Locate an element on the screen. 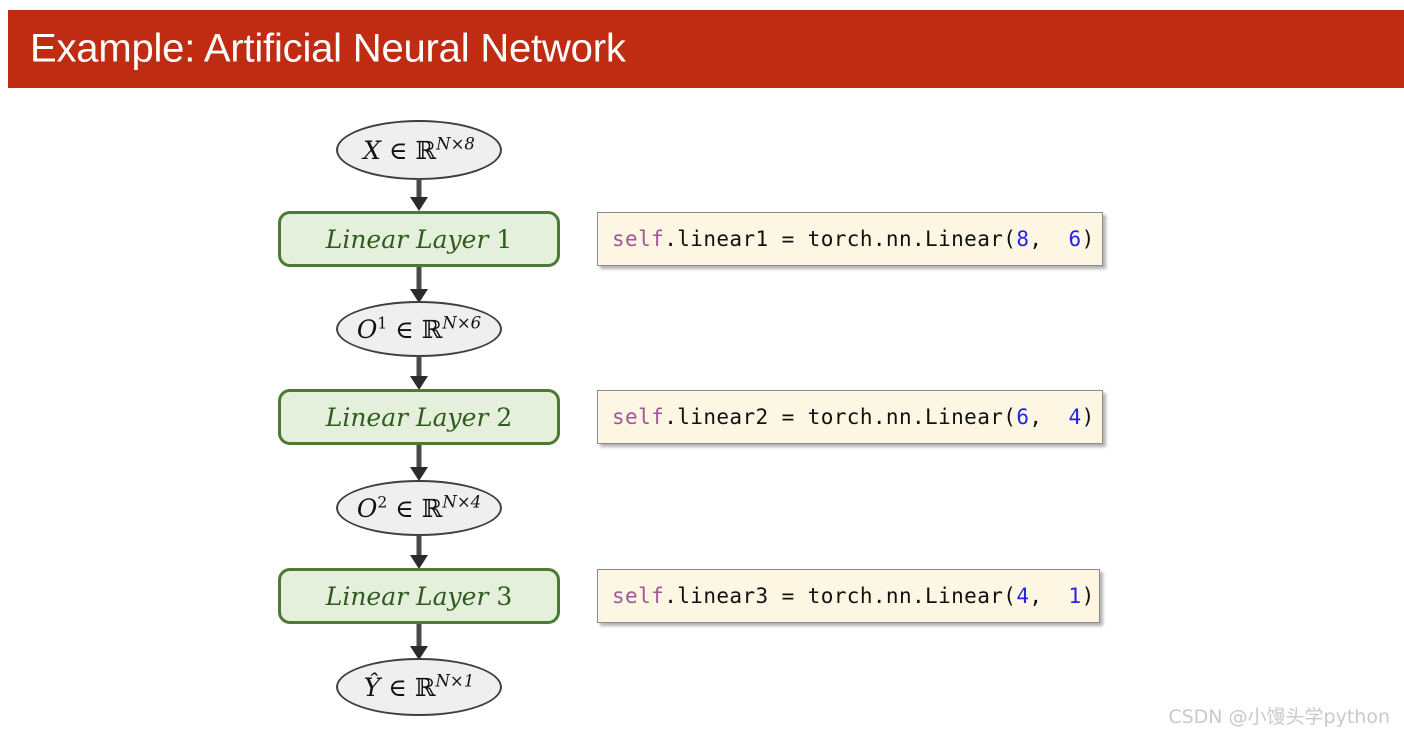  relation-in-yhat: ∈ is located at coordinates (397, 687).